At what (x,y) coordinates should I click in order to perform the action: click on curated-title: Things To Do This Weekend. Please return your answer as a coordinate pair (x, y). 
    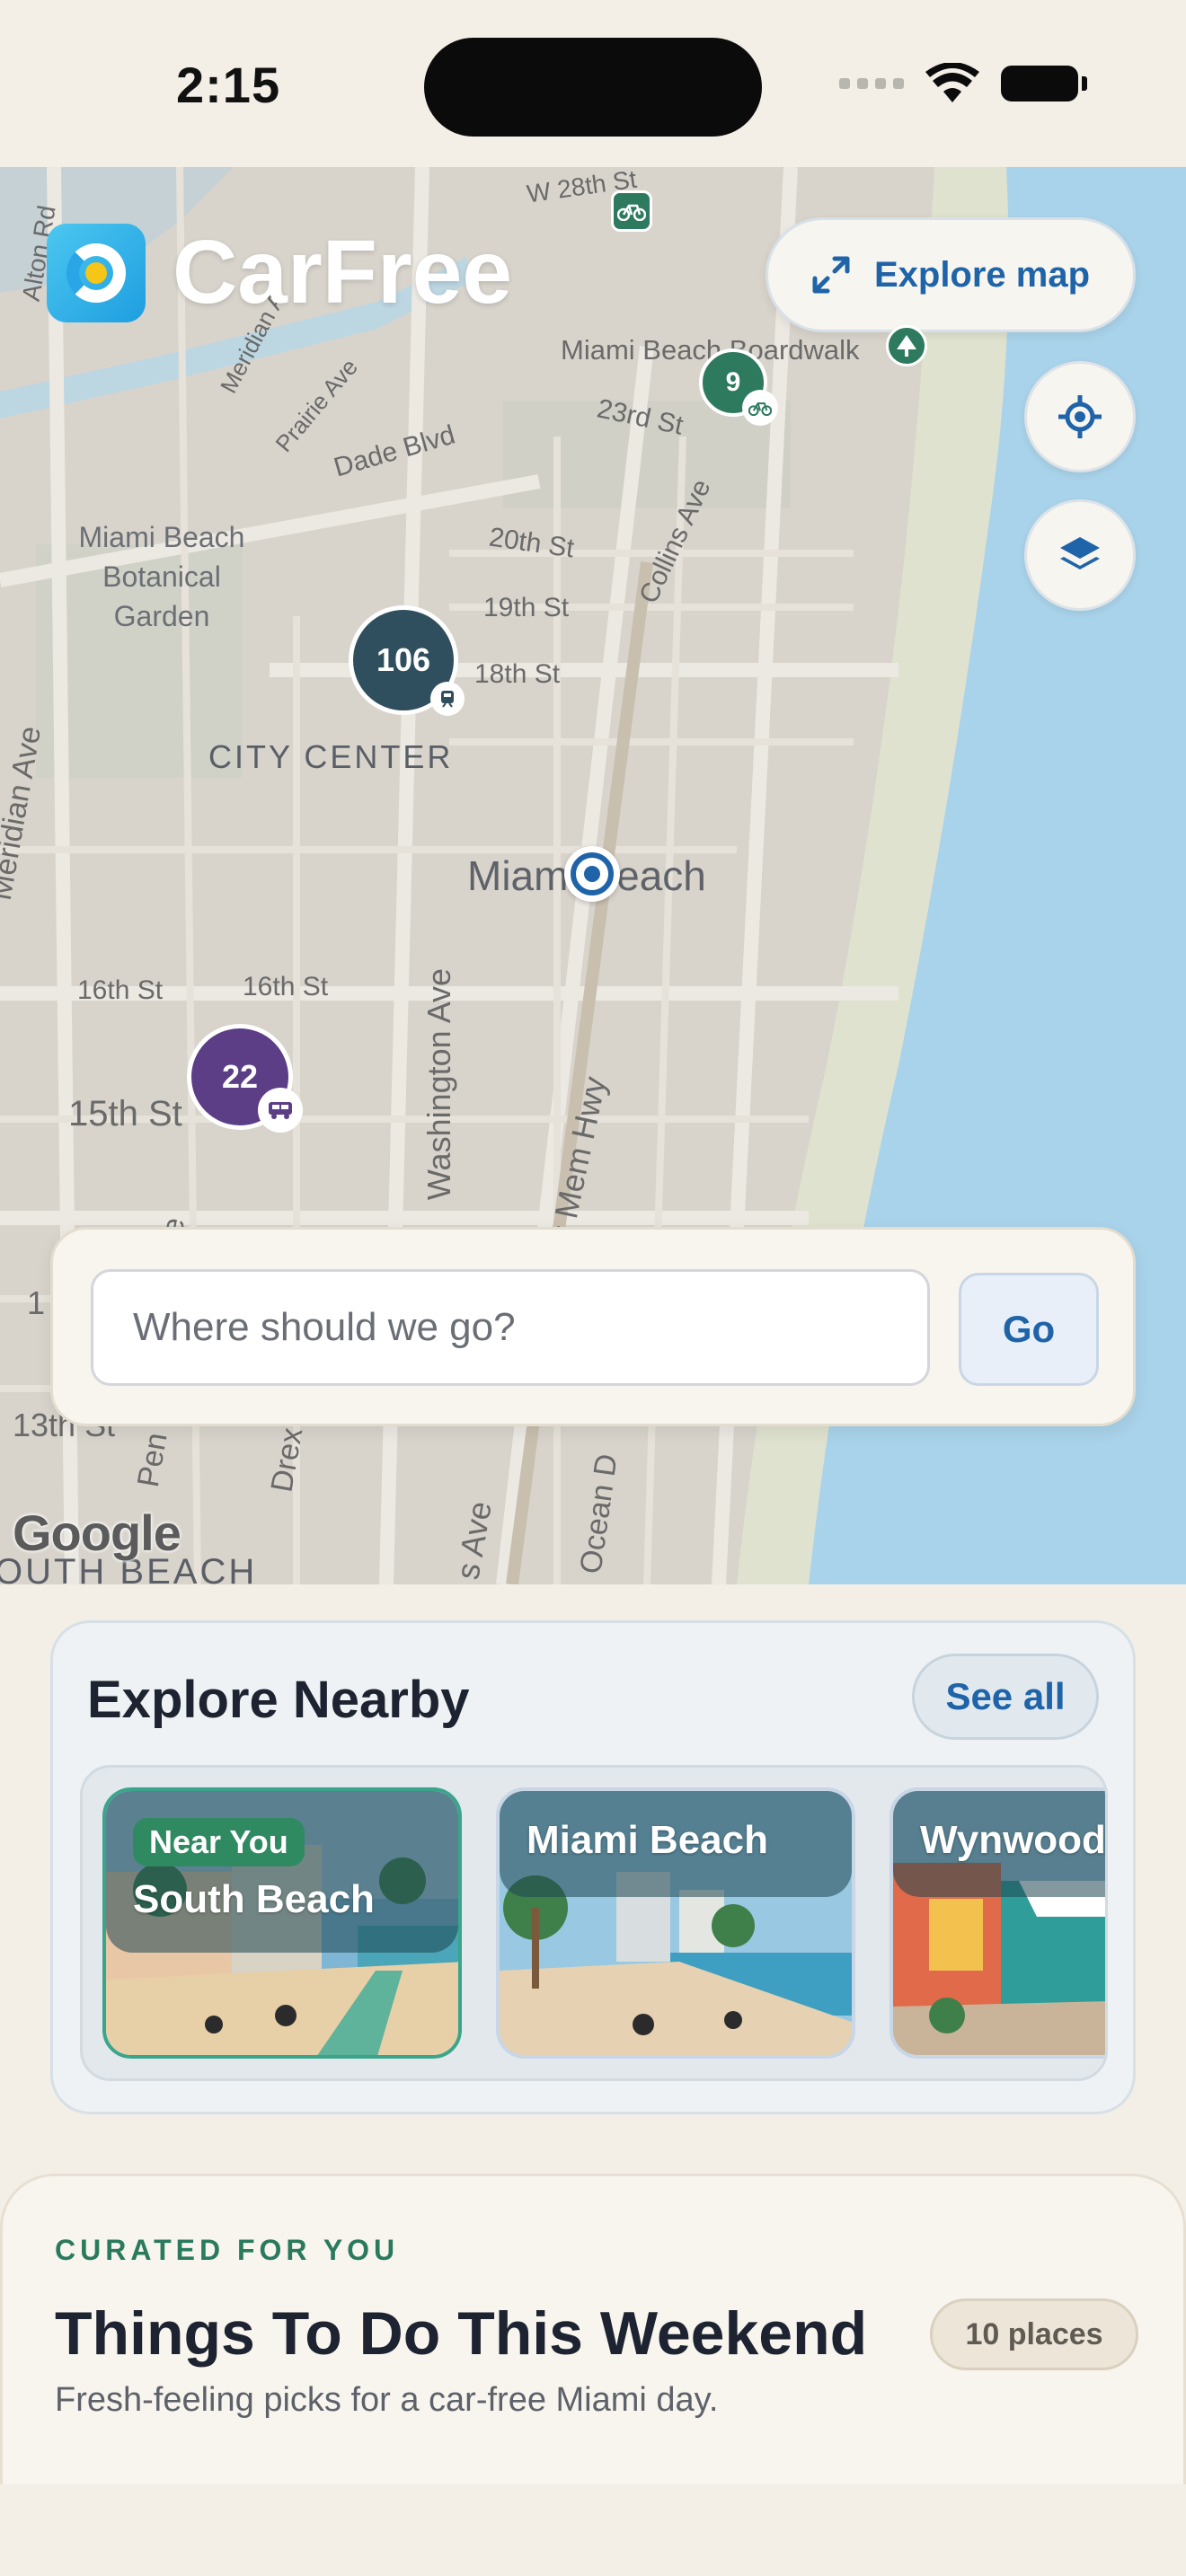
    Looking at the image, I should click on (461, 2333).